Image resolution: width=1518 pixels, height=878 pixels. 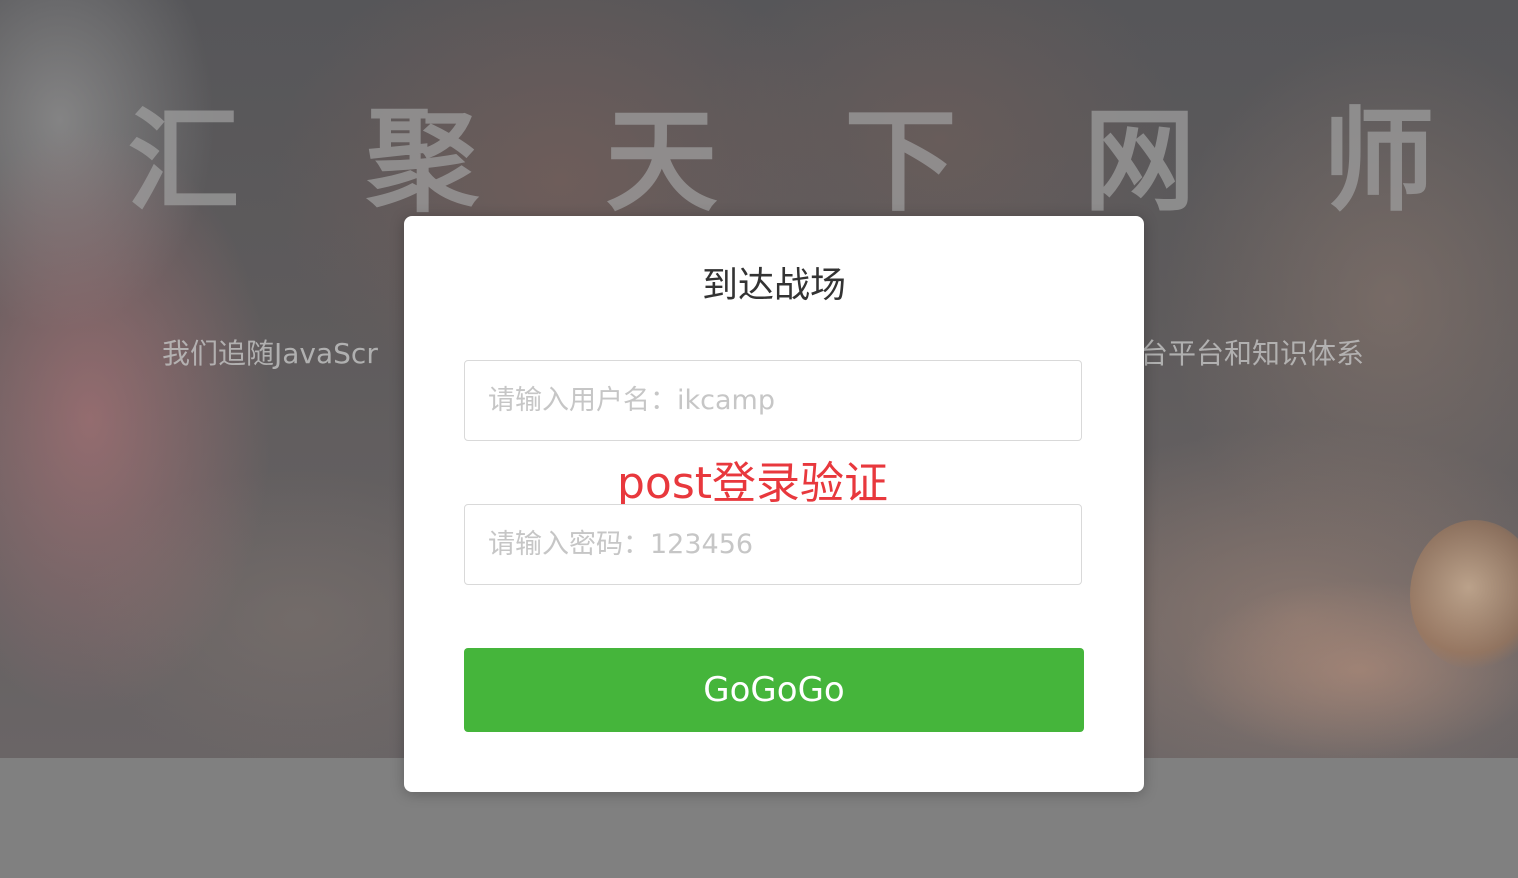 What do you see at coordinates (773, 285) in the screenshot?
I see `login-modal-title: 到达战场` at bounding box center [773, 285].